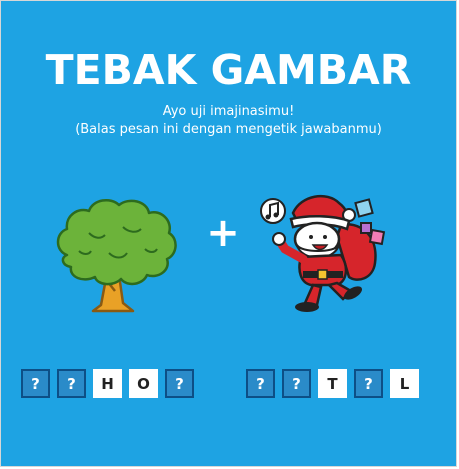  I want to click on letter-tile-revealed: H, so click(107, 383).